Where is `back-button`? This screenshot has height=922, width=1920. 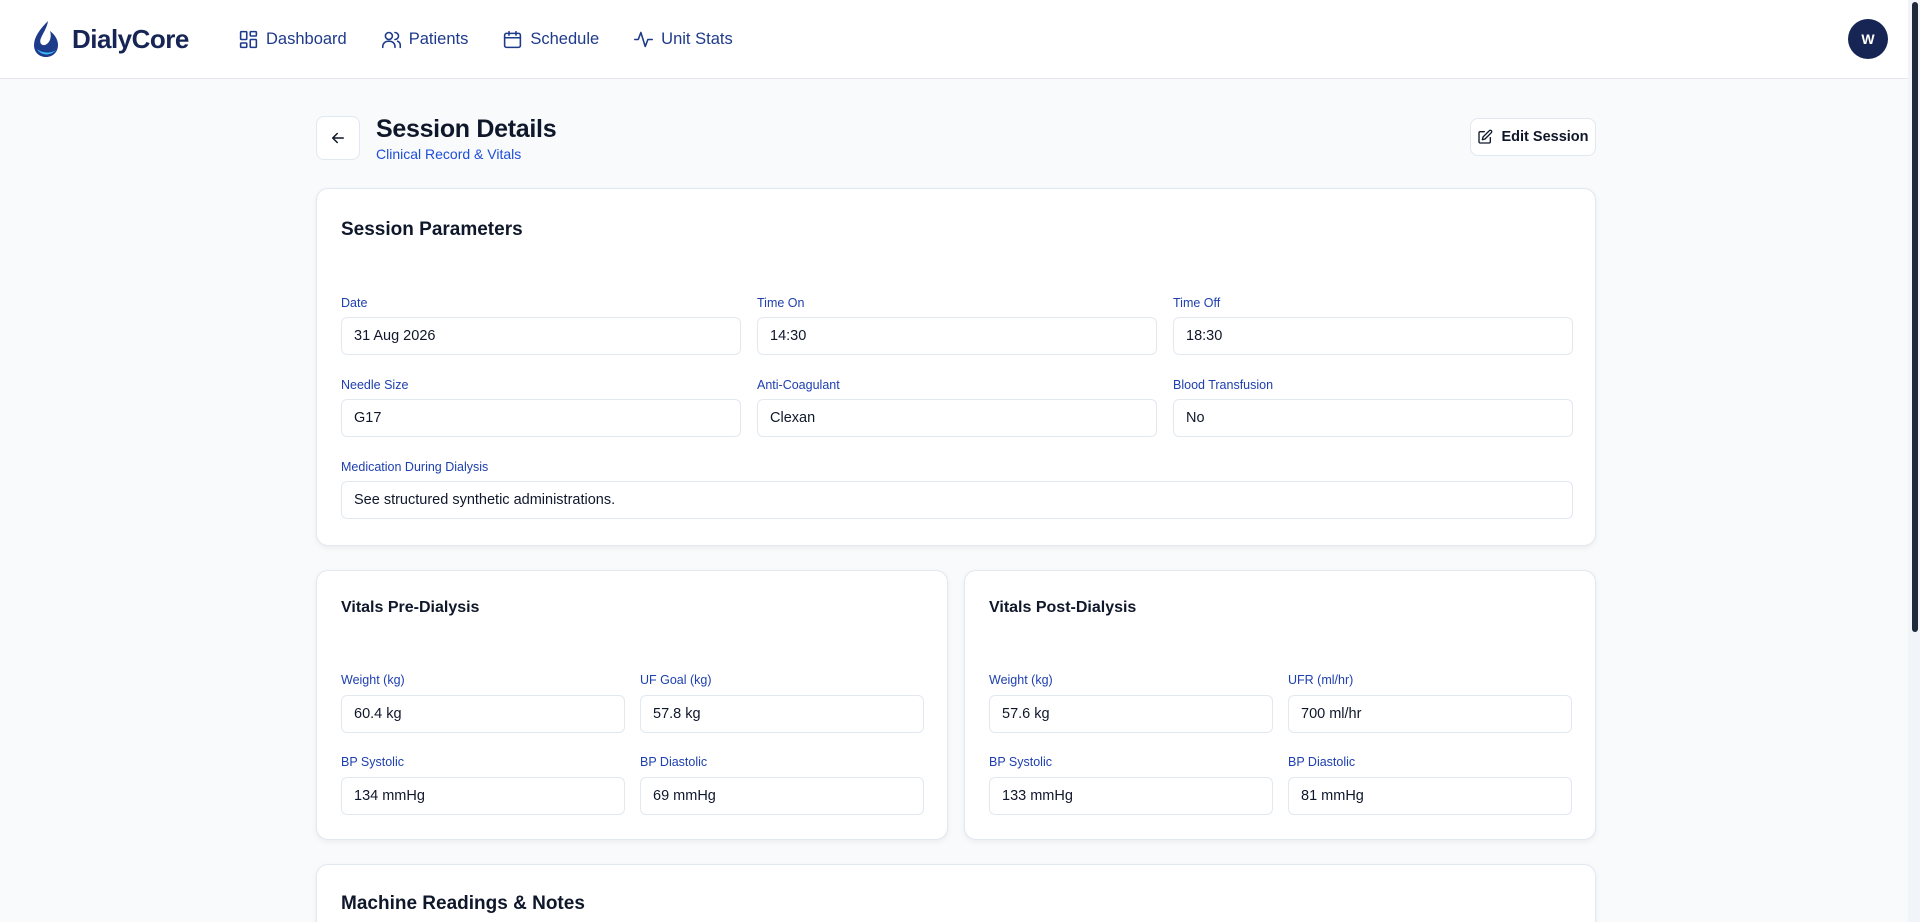
back-button is located at coordinates (338, 138).